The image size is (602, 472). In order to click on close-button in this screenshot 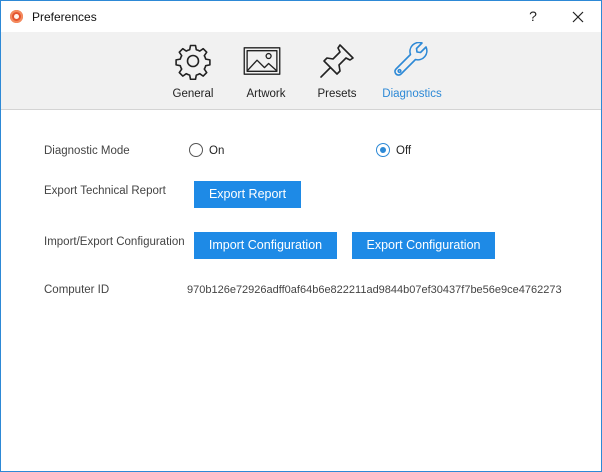, I will do `click(578, 17)`.